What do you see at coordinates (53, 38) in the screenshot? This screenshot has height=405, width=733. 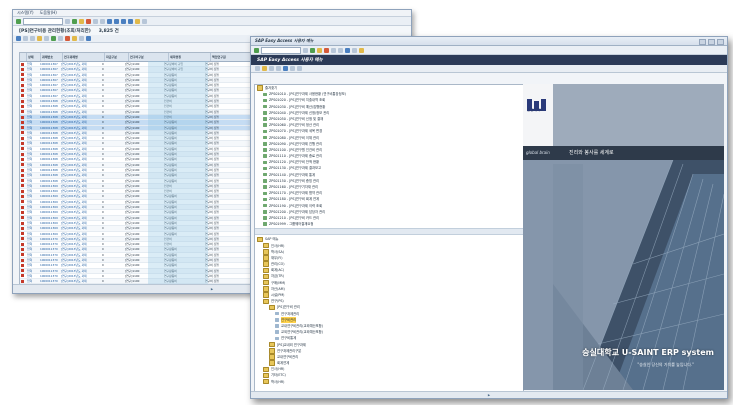 I see `export-icon` at bounding box center [53, 38].